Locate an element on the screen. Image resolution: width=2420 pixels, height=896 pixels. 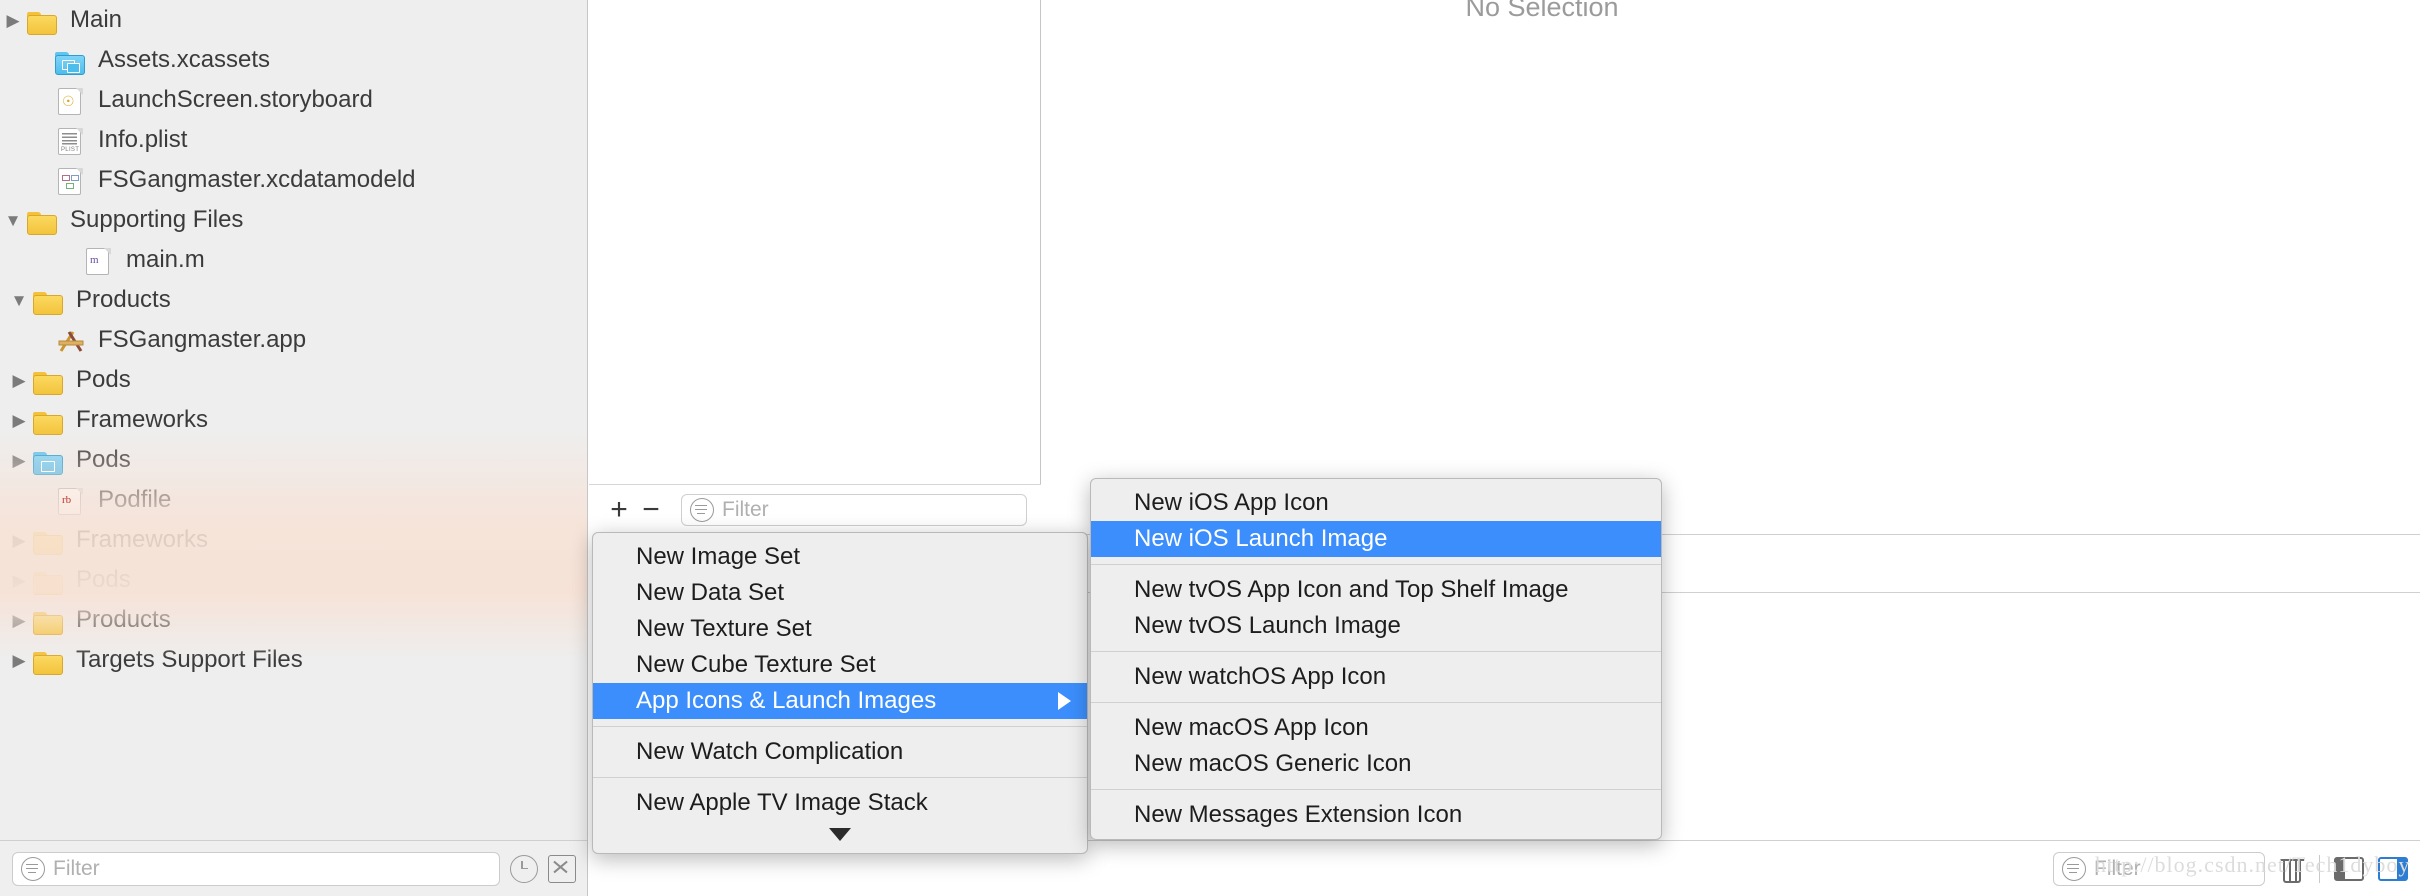
navigator-row-label: Assets.xcassets is located at coordinates (184, 59).